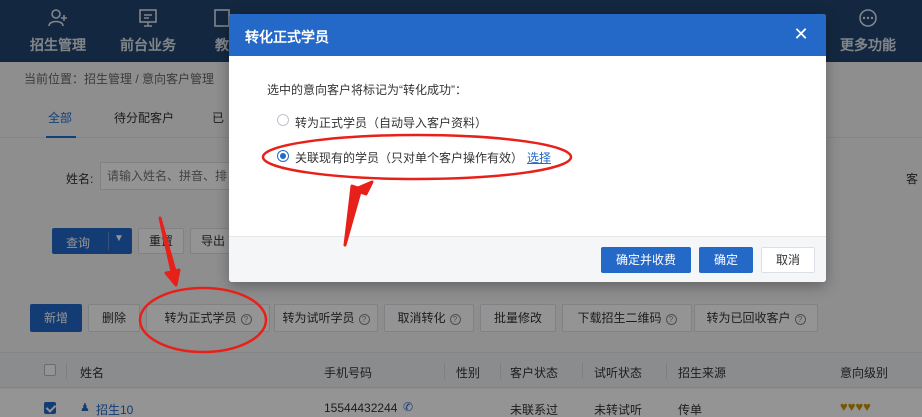 The image size is (922, 417). Describe the element at coordinates (801, 34) in the screenshot. I see `close-icon: ✕` at that location.